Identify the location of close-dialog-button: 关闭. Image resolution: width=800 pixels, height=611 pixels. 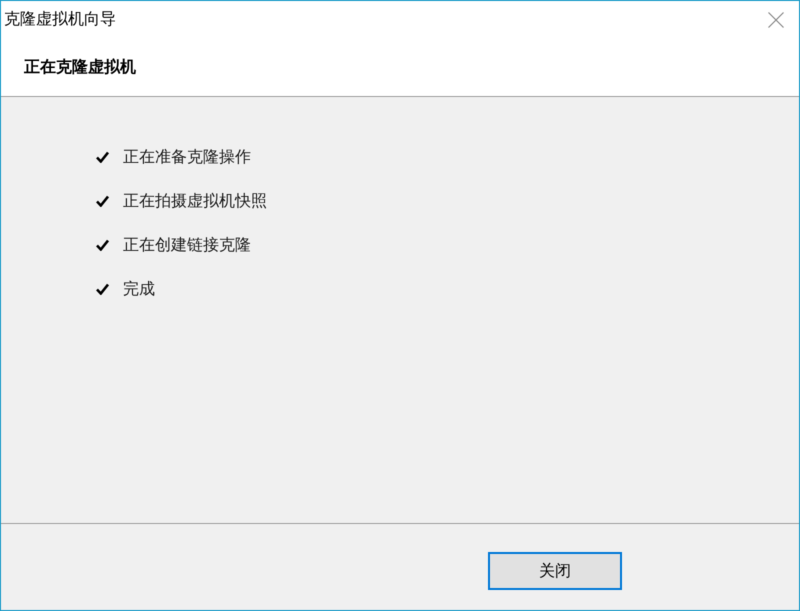
(555, 571).